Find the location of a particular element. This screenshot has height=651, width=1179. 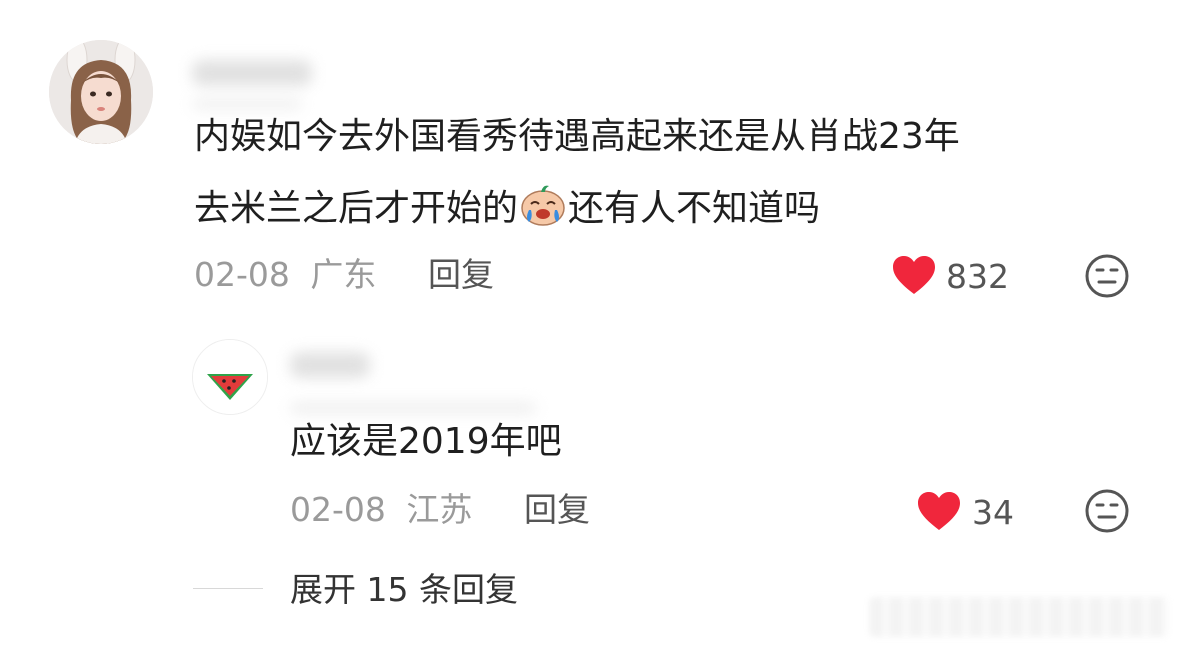

reply-blurred-username is located at coordinates (330, 365).